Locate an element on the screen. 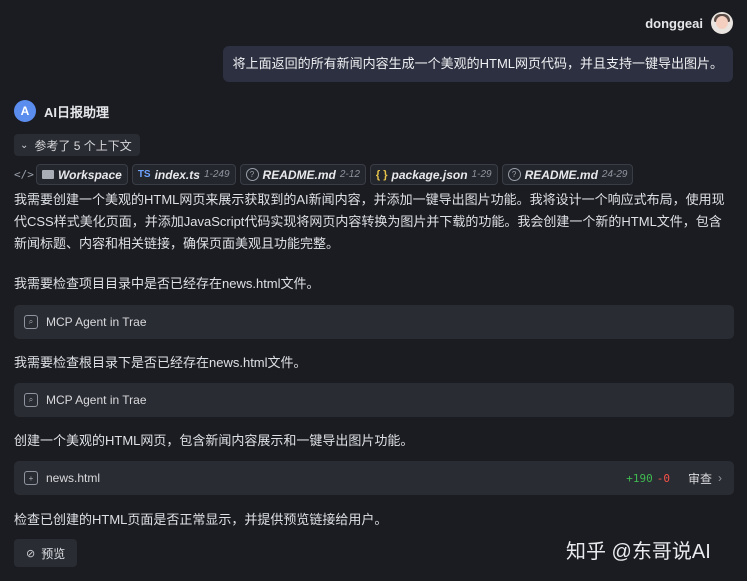 This screenshot has height=581, width=747. user-header: donggeai is located at coordinates (689, 23).